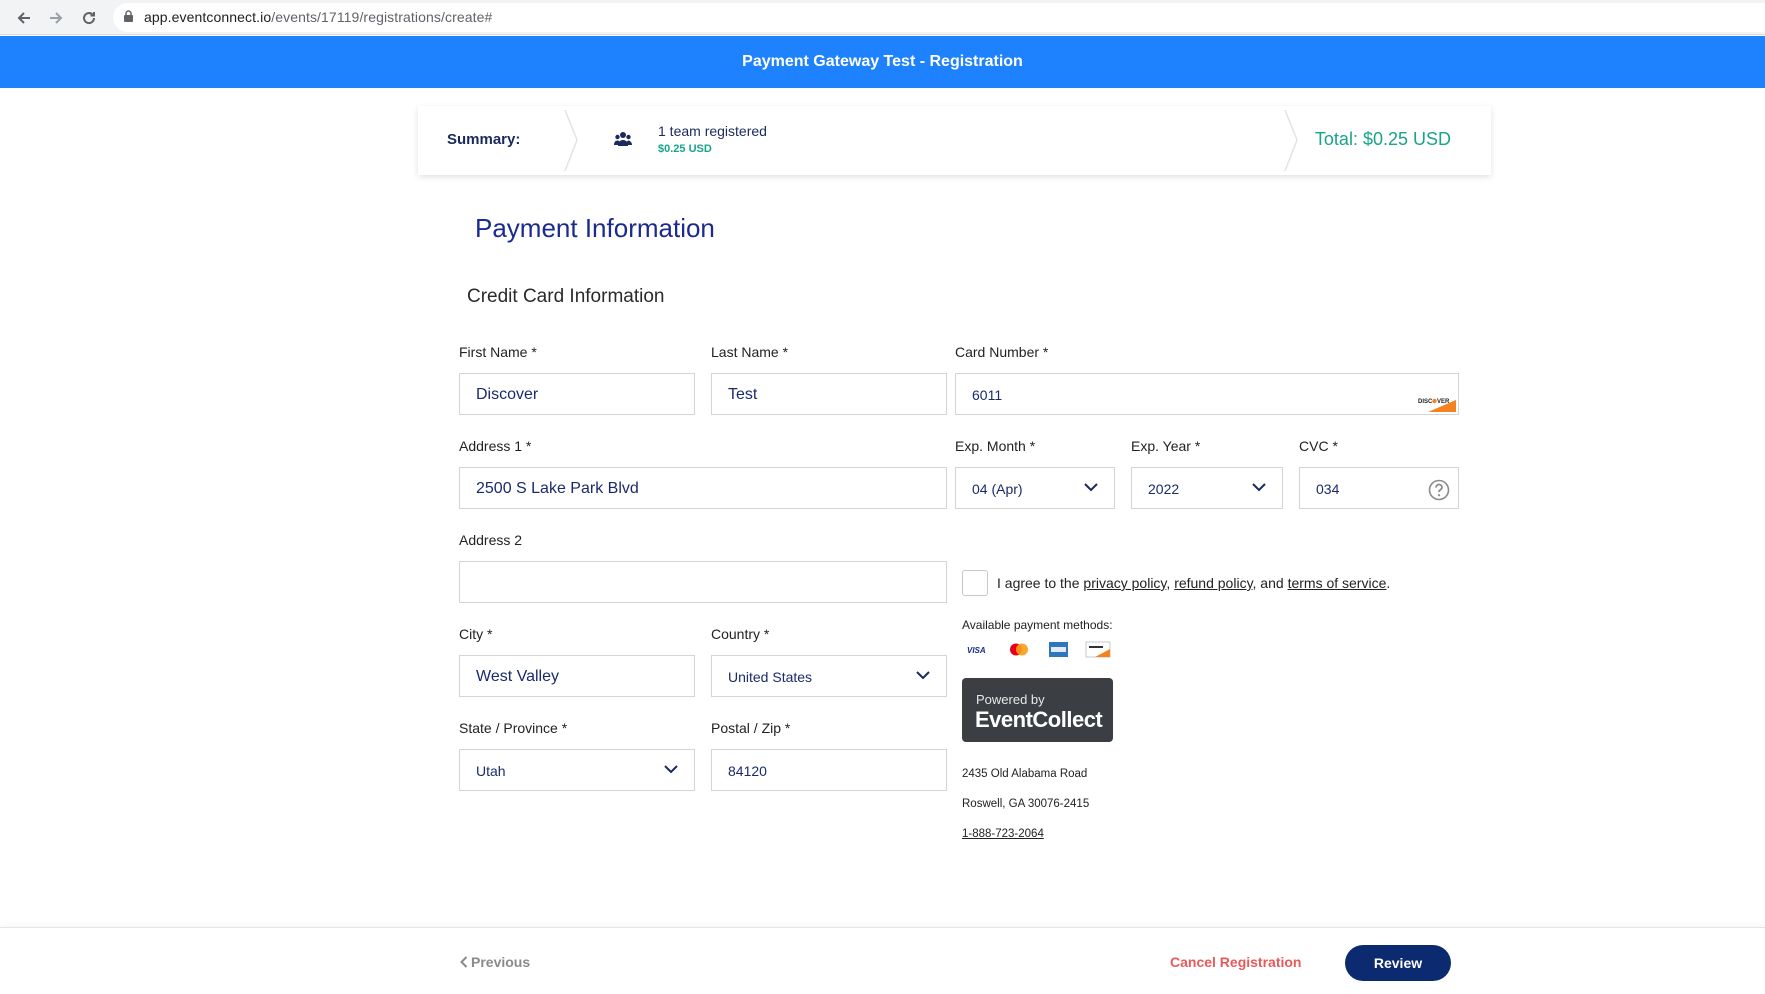 The width and height of the screenshot is (1765, 994). What do you see at coordinates (517, 676) in the screenshot?
I see `city-value: West Valley` at bounding box center [517, 676].